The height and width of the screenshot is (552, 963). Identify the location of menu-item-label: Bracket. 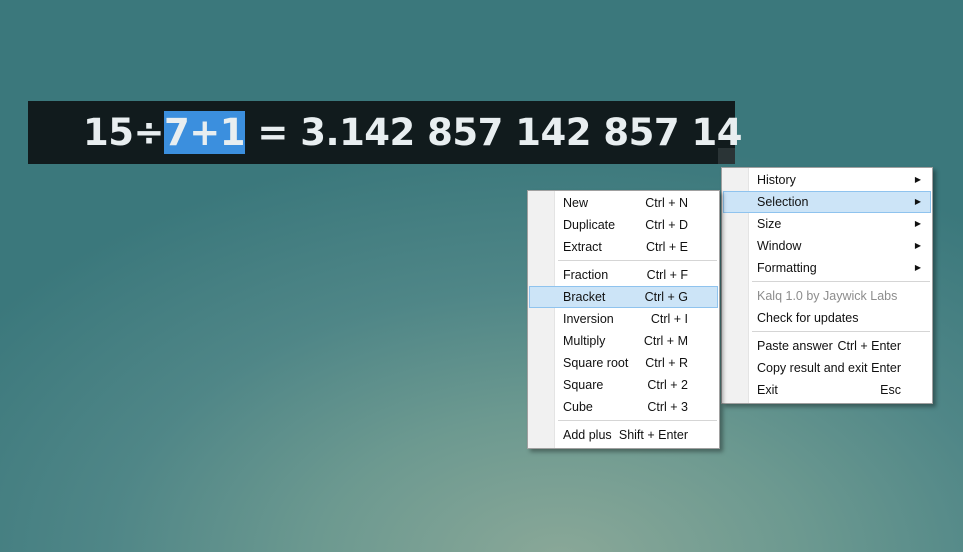
(584, 297).